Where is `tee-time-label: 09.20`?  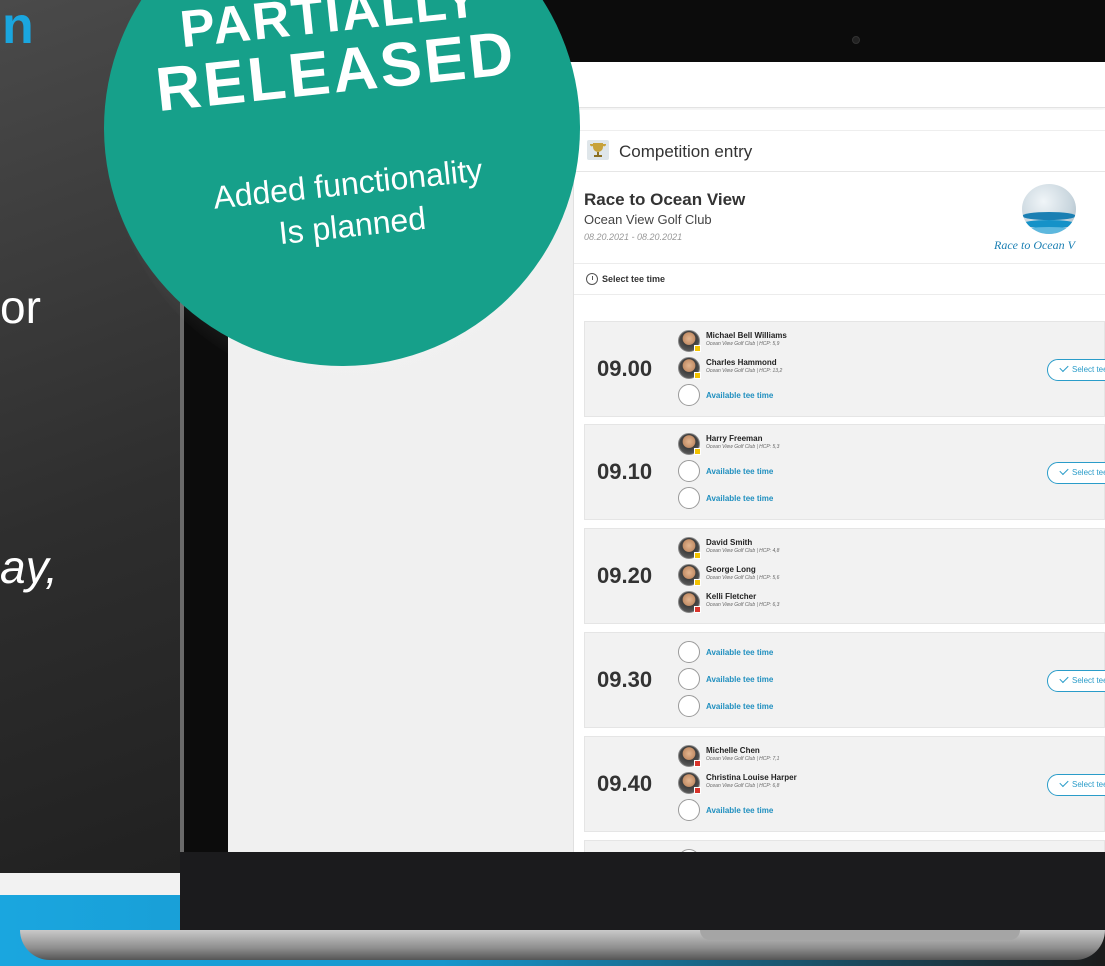 tee-time-label: 09.20 is located at coordinates (625, 575).